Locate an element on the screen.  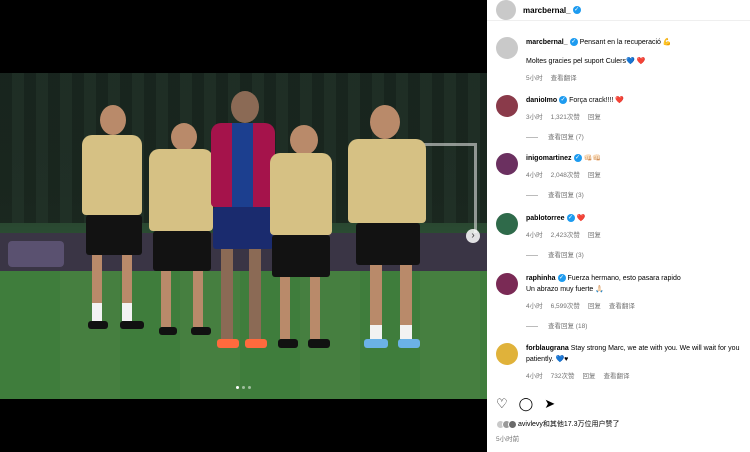
share-send-icon: ➤ is located at coordinates (549, 404).